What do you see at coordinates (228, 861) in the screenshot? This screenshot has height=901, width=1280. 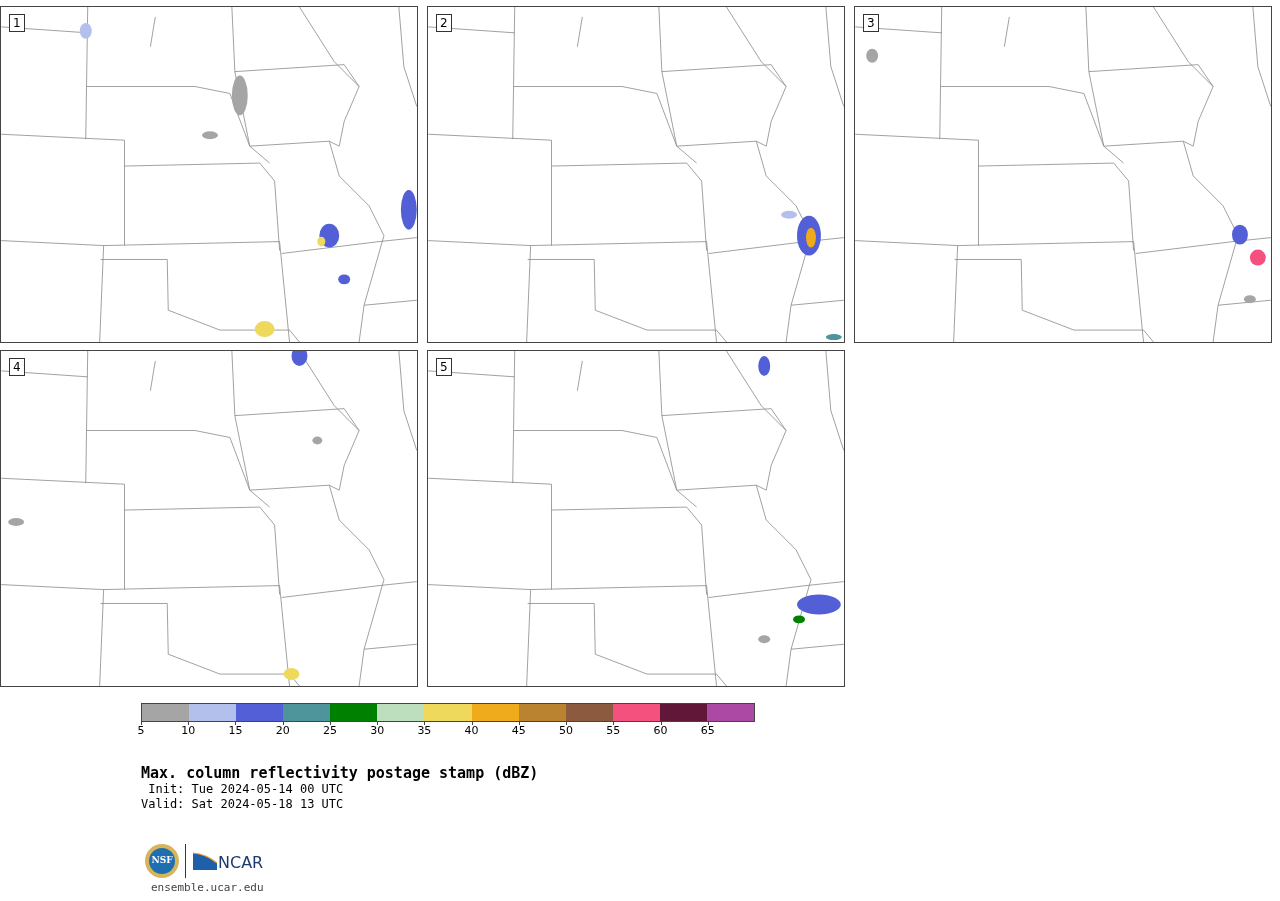 I see `ncar-logo: NCAR` at bounding box center [228, 861].